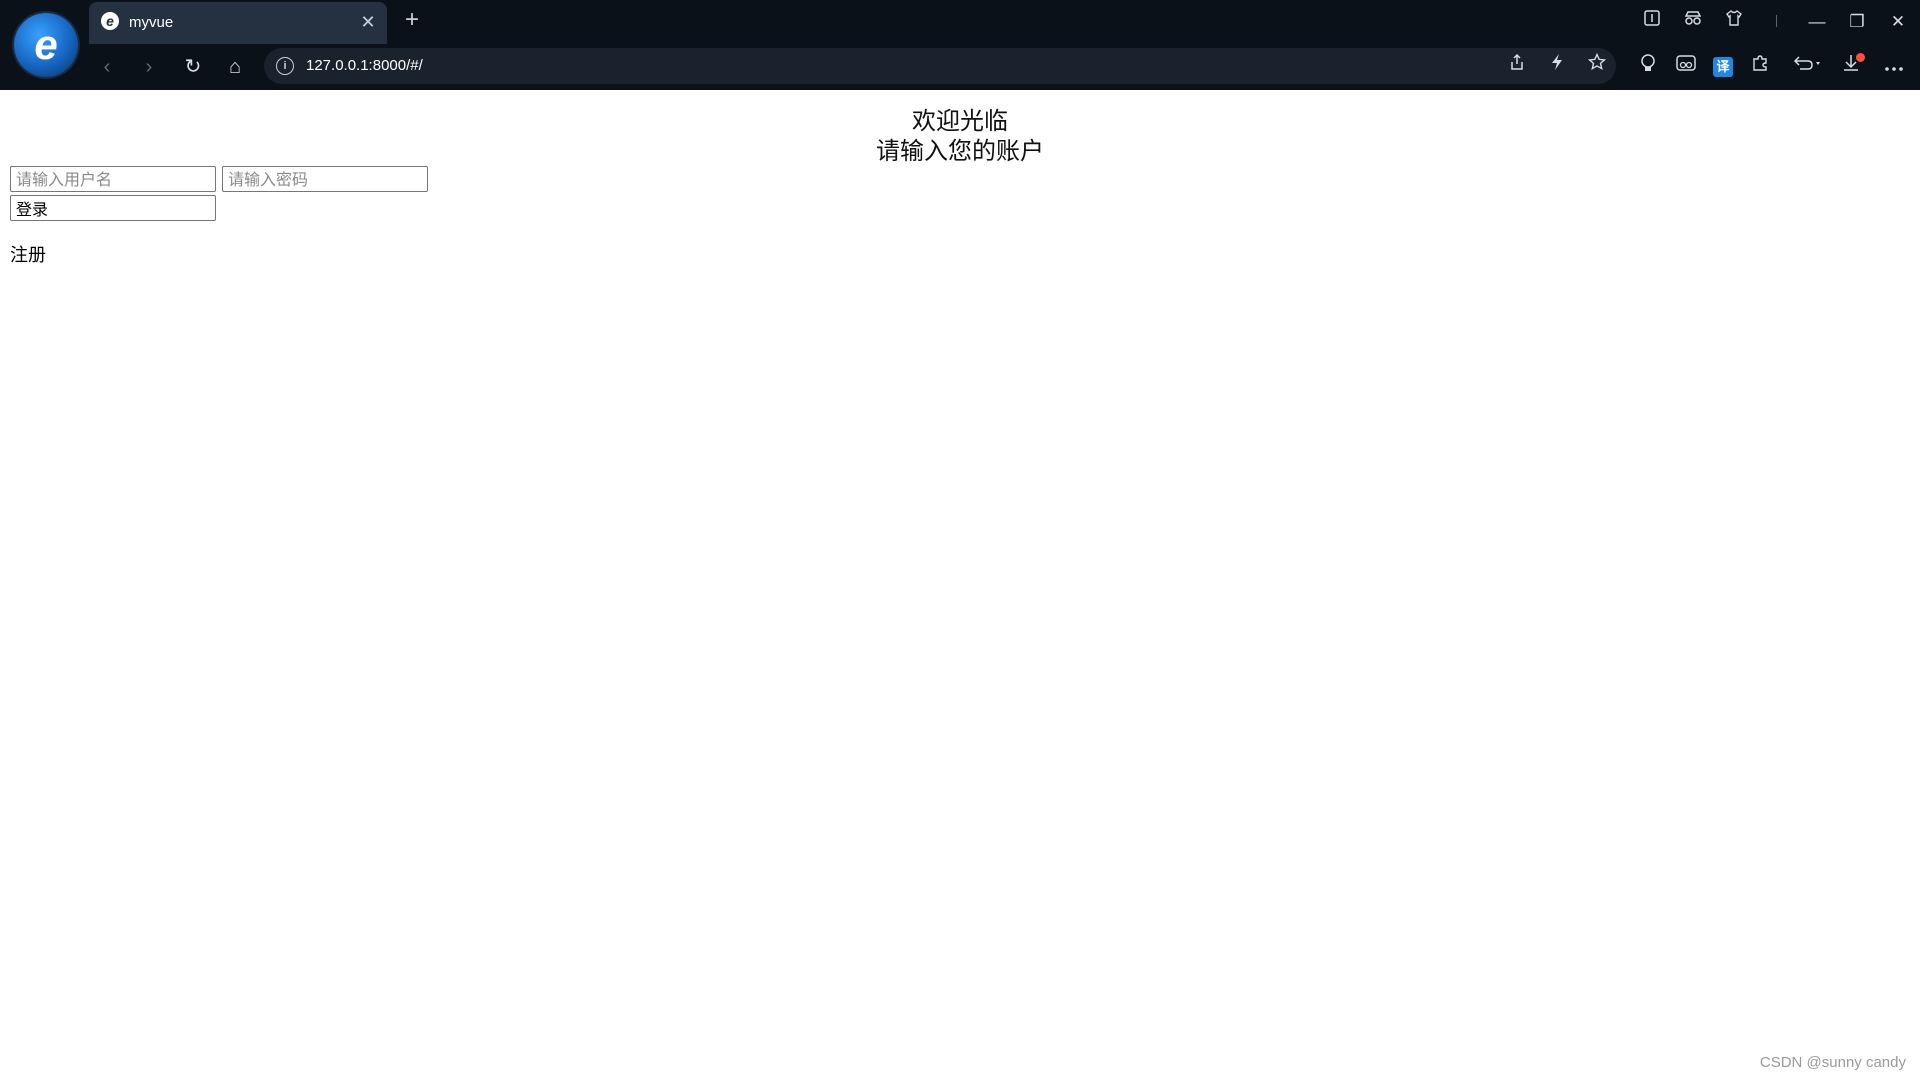 The height and width of the screenshot is (1079, 1920). What do you see at coordinates (113, 179) in the screenshot?
I see `username-input` at bounding box center [113, 179].